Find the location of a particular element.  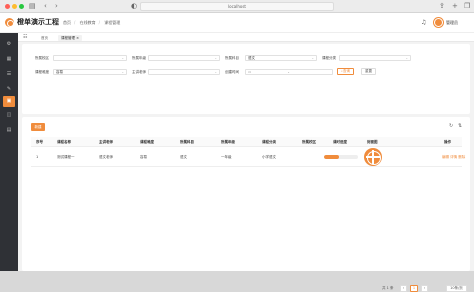

sidebar-toggle-icon: ▤ is located at coordinates (32, 6).